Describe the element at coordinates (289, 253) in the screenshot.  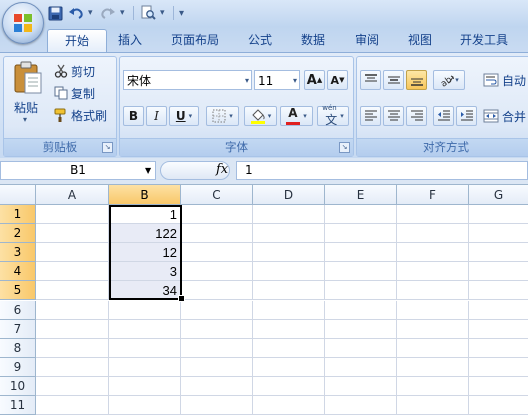
I see `cell-d3` at that location.